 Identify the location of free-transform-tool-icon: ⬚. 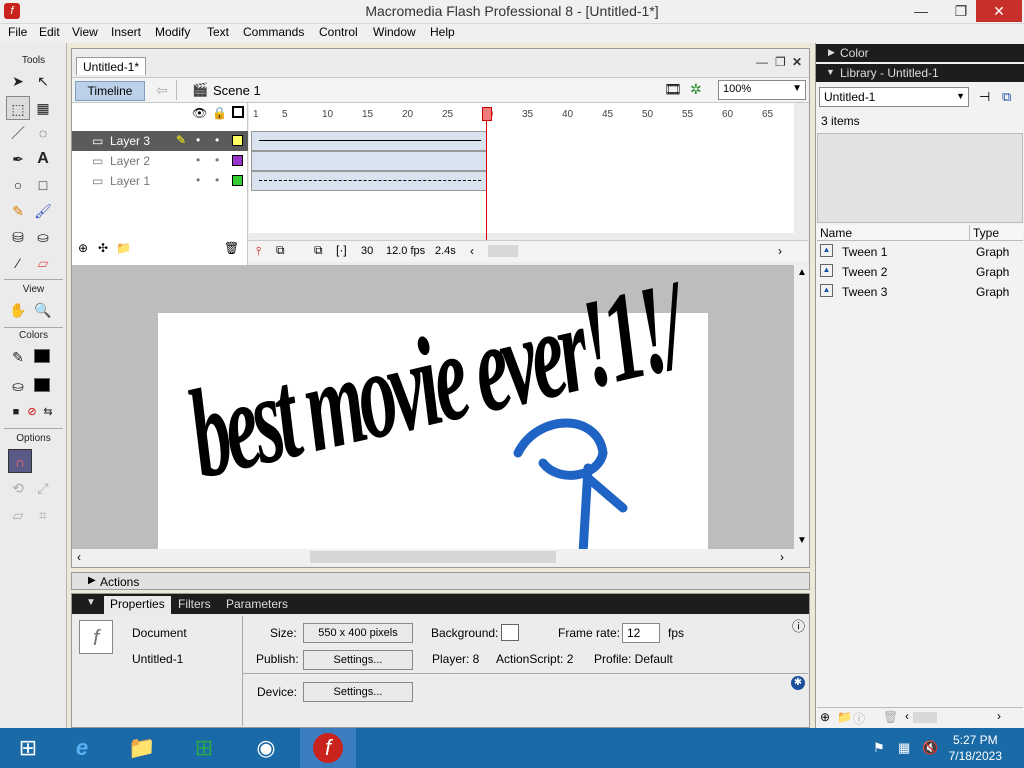
(18, 108).